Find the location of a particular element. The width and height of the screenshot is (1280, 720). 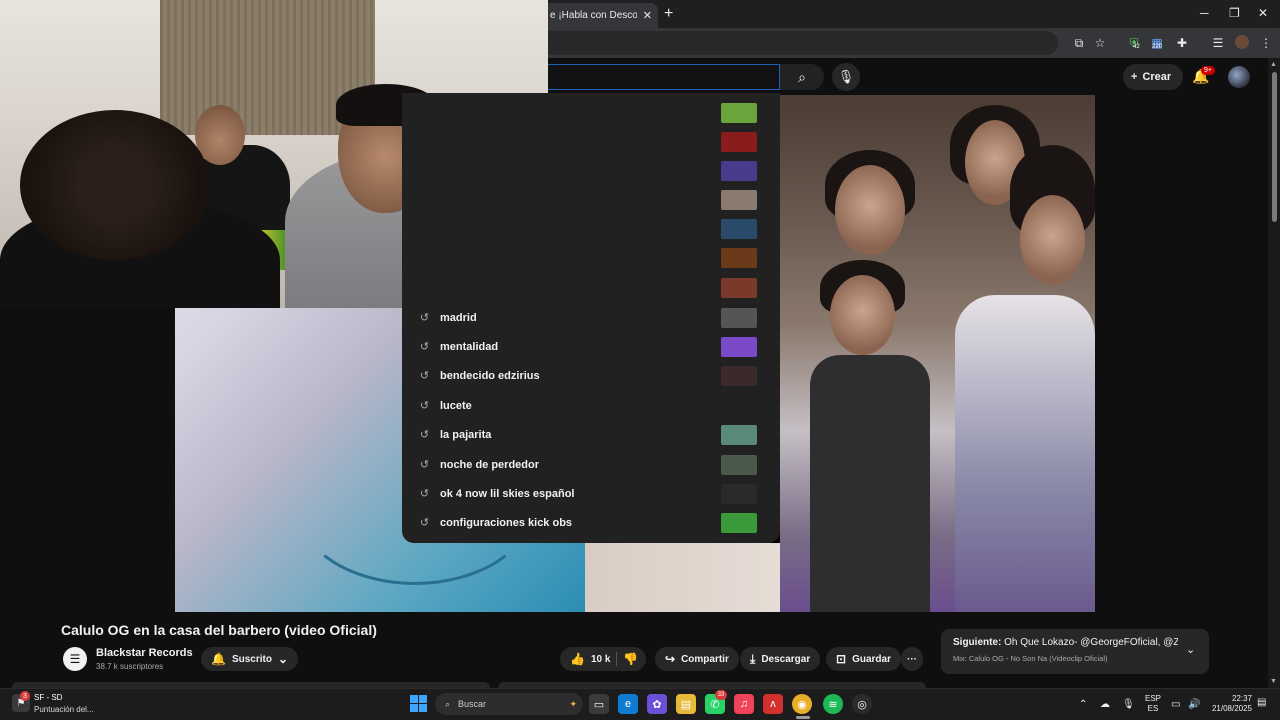

bell-icon: 🔔 is located at coordinates (218, 659).